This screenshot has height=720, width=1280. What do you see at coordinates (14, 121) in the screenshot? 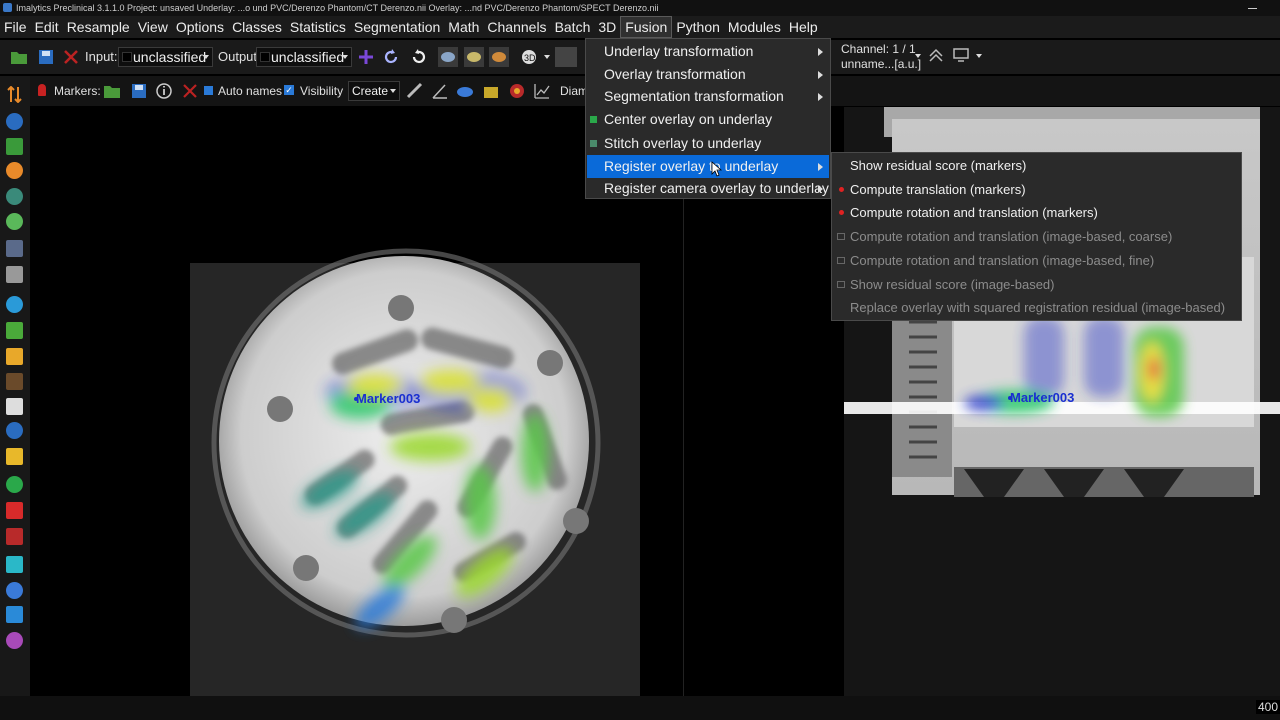
I see `pointer-tool-icon` at bounding box center [14, 121].